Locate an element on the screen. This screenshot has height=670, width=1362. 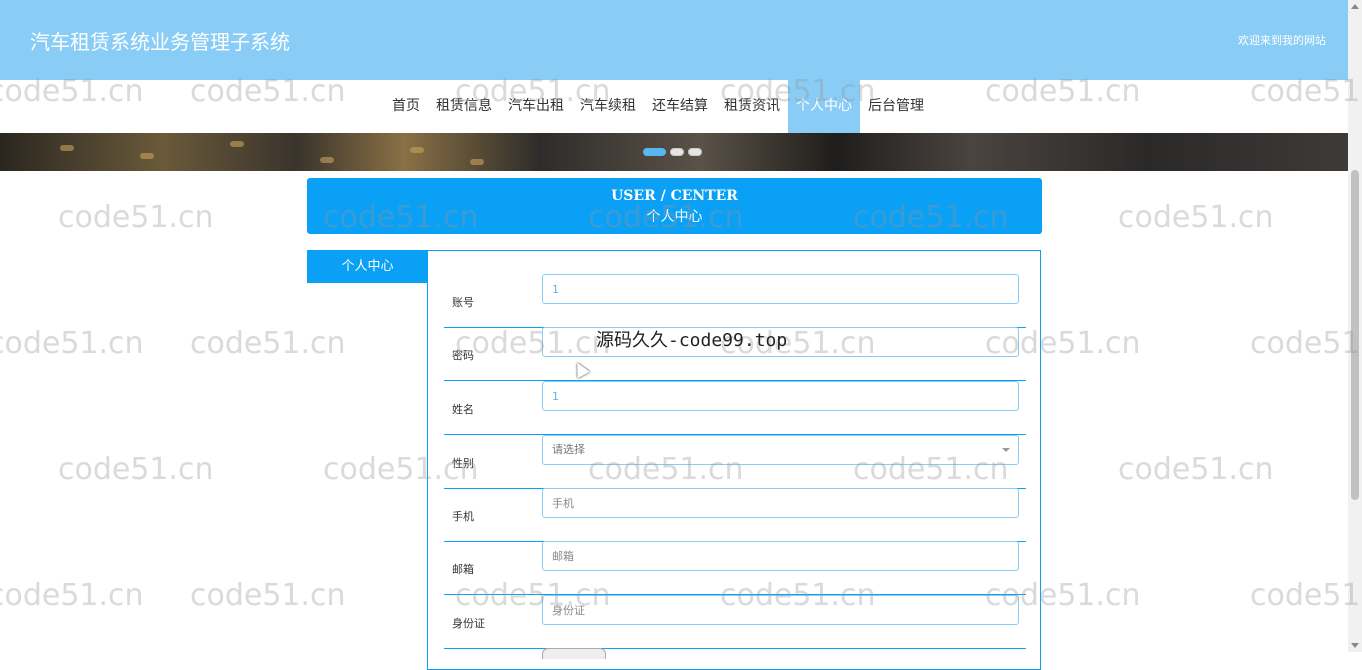
chevron-down-icon is located at coordinates (1006, 450).